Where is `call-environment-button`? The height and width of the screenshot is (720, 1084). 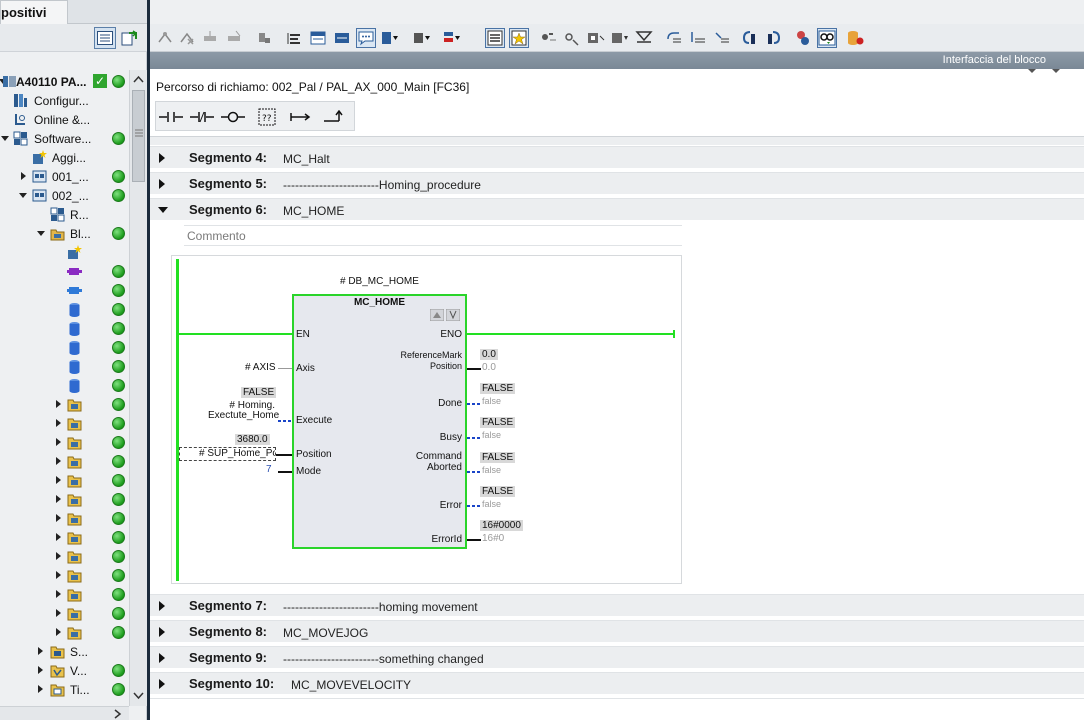
call-environment-button is located at coordinates (620, 38).